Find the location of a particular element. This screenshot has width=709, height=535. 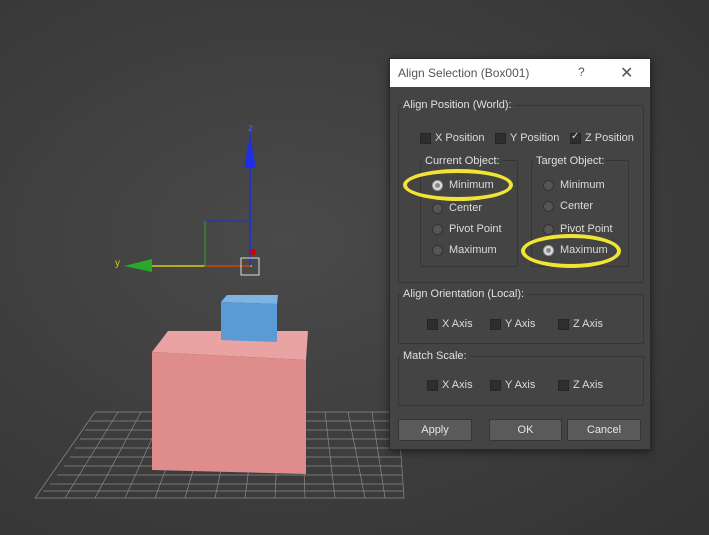

scale-x-label: X Axis is located at coordinates (457, 385).